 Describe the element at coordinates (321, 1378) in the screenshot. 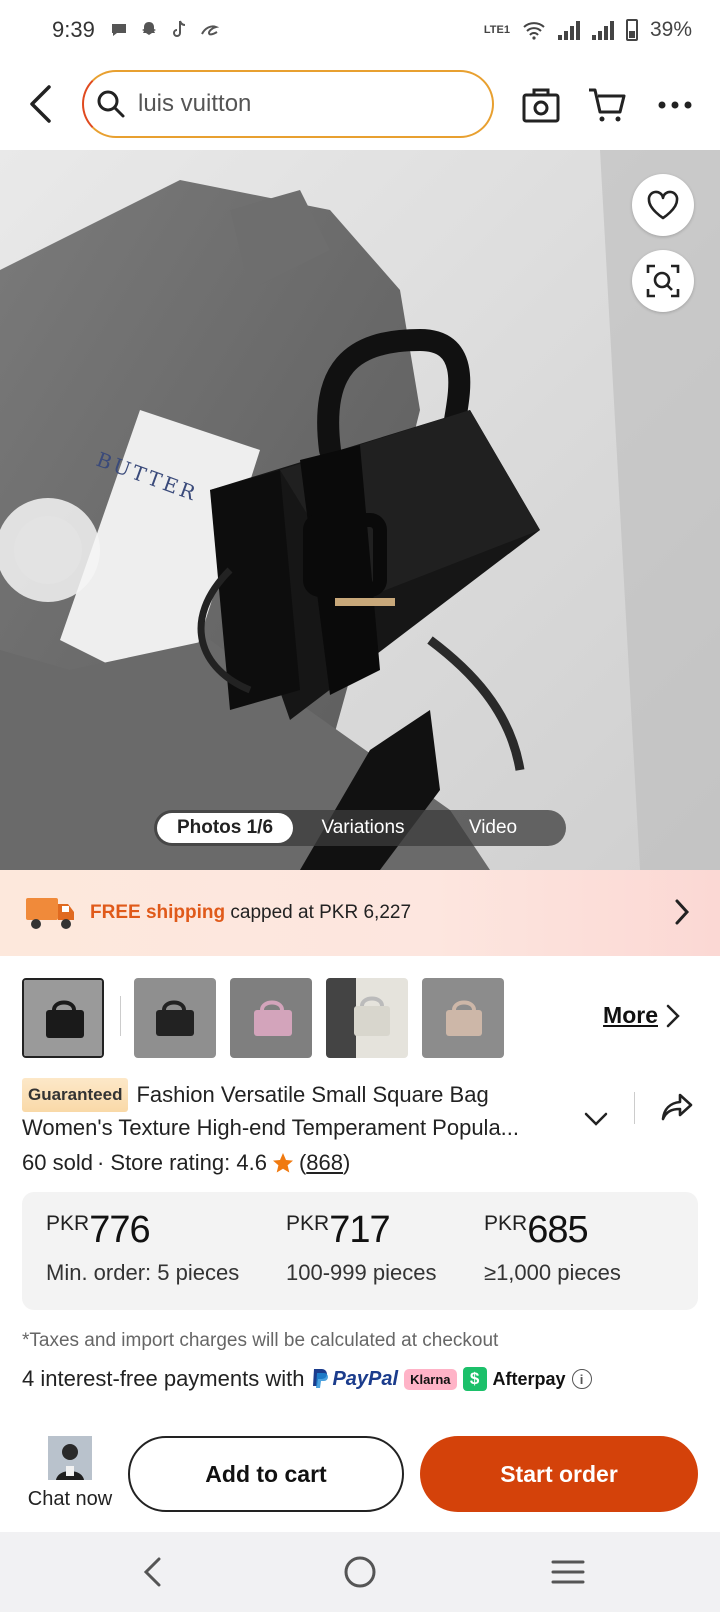

I see `paypal-icon` at that location.